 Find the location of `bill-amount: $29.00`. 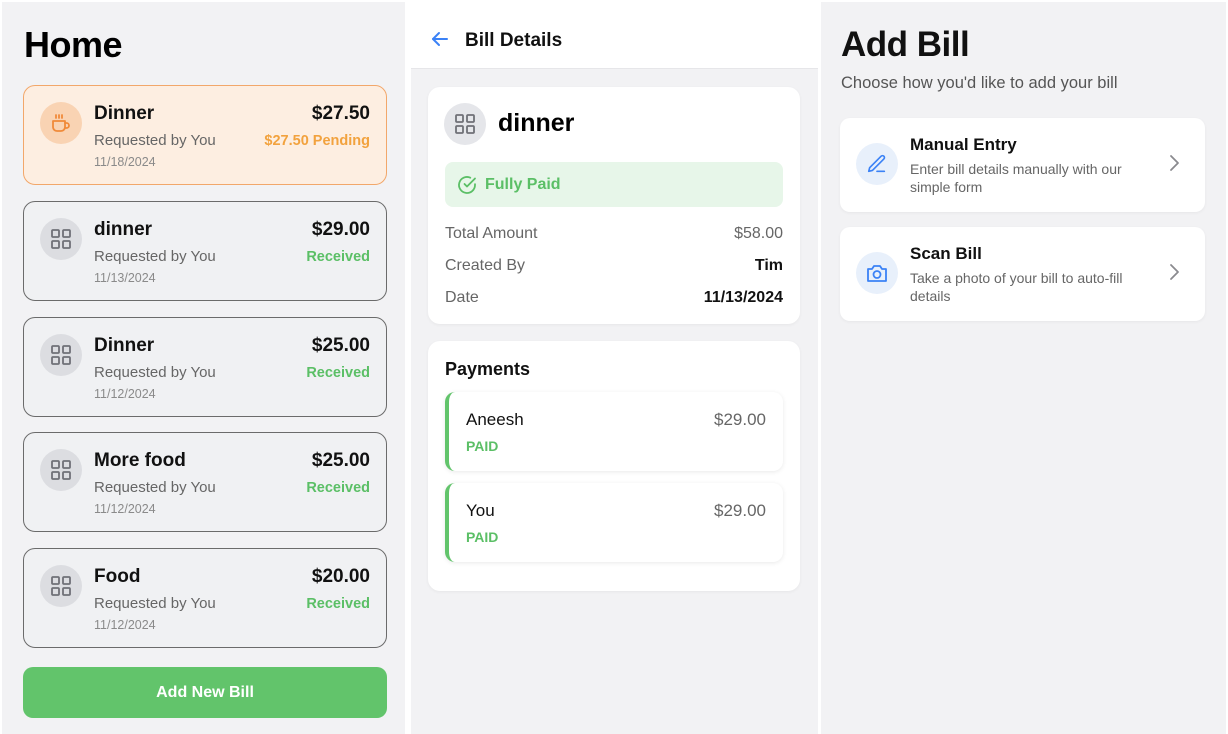

bill-amount: $29.00 is located at coordinates (340, 229).